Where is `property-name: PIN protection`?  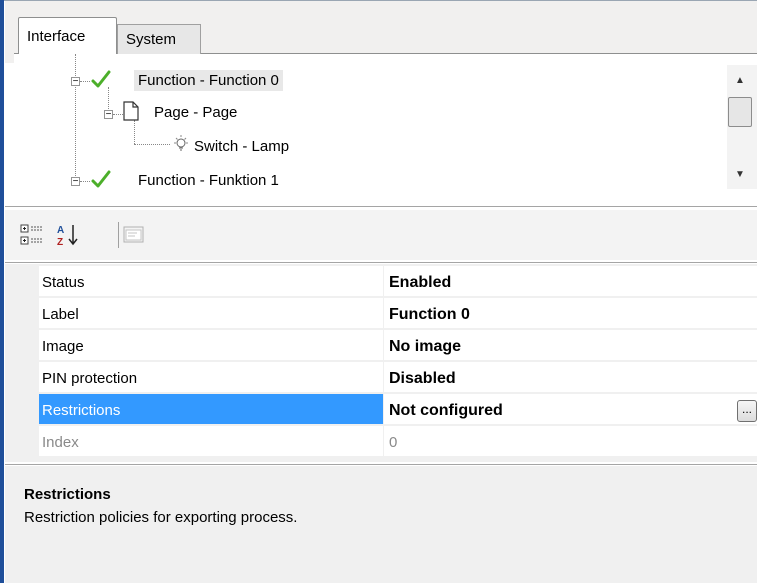
property-name: PIN protection is located at coordinates (211, 377).